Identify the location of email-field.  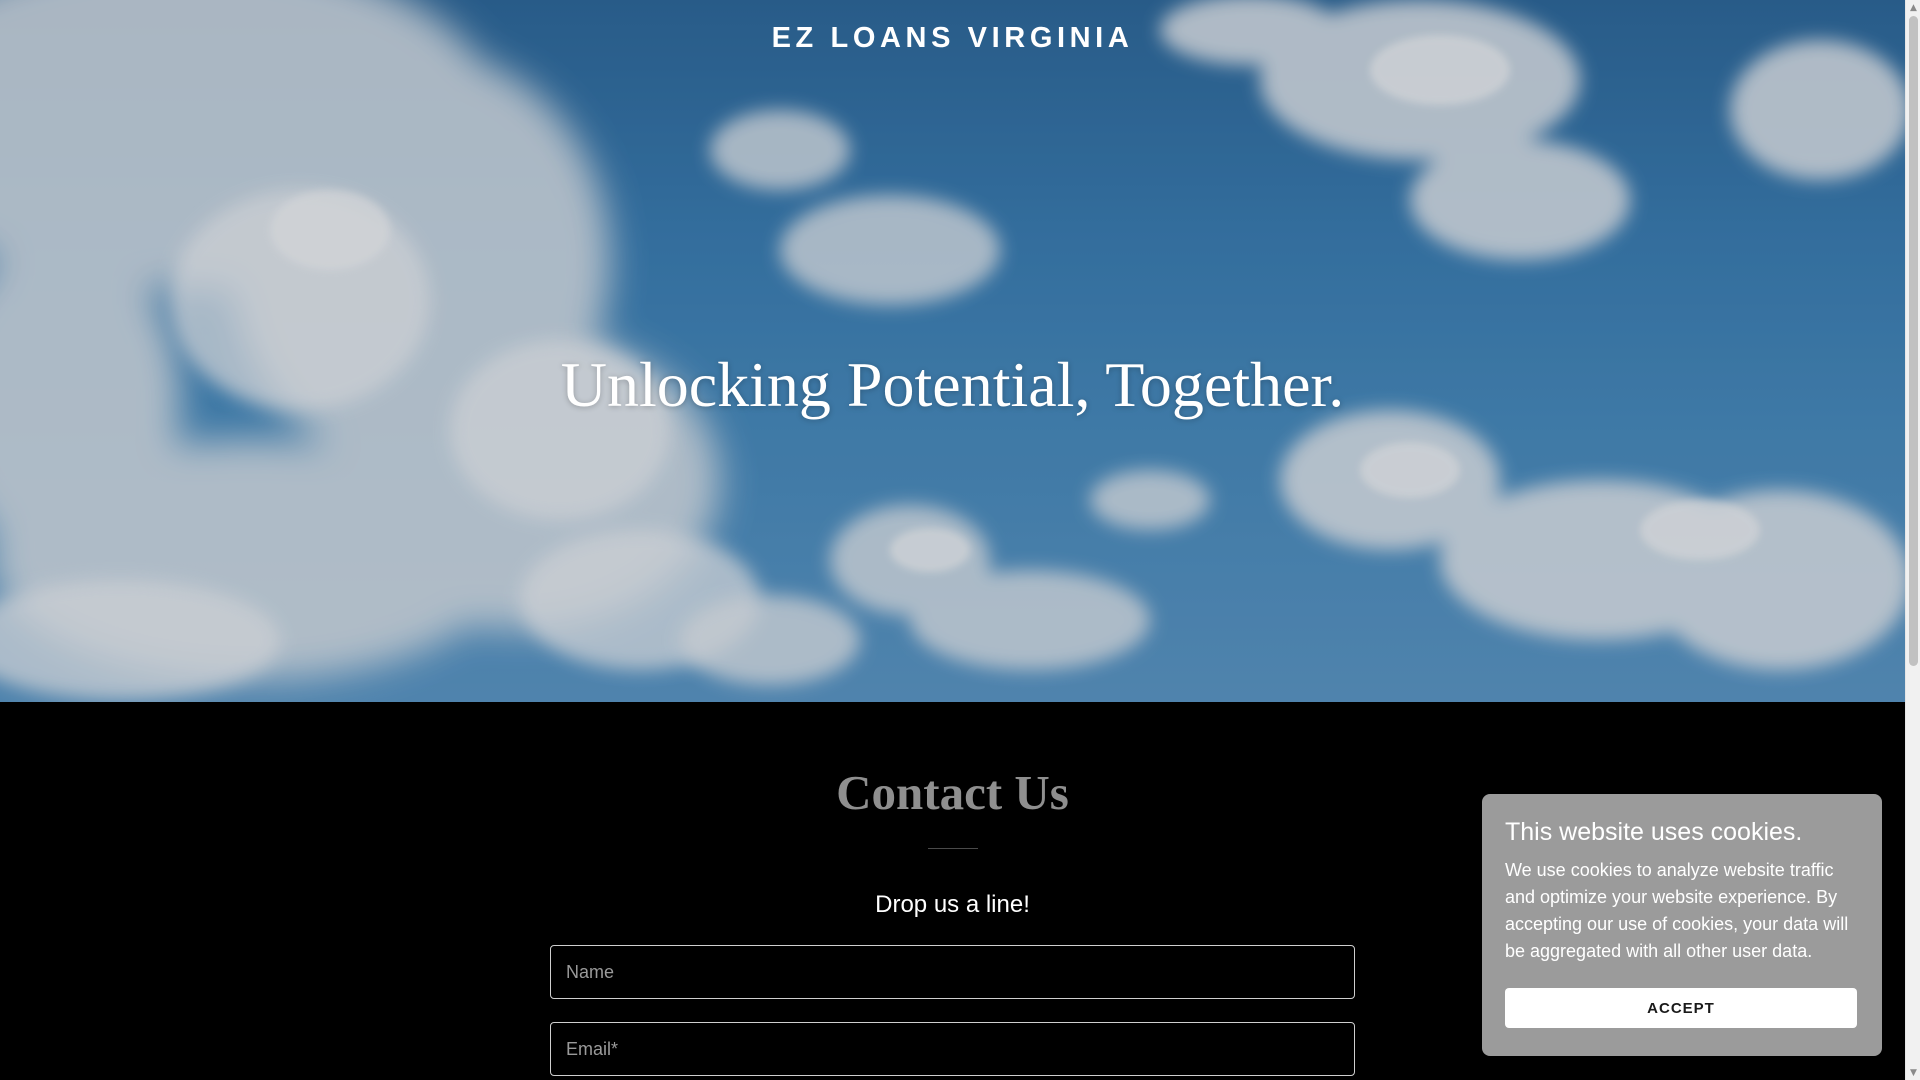
(952, 1049).